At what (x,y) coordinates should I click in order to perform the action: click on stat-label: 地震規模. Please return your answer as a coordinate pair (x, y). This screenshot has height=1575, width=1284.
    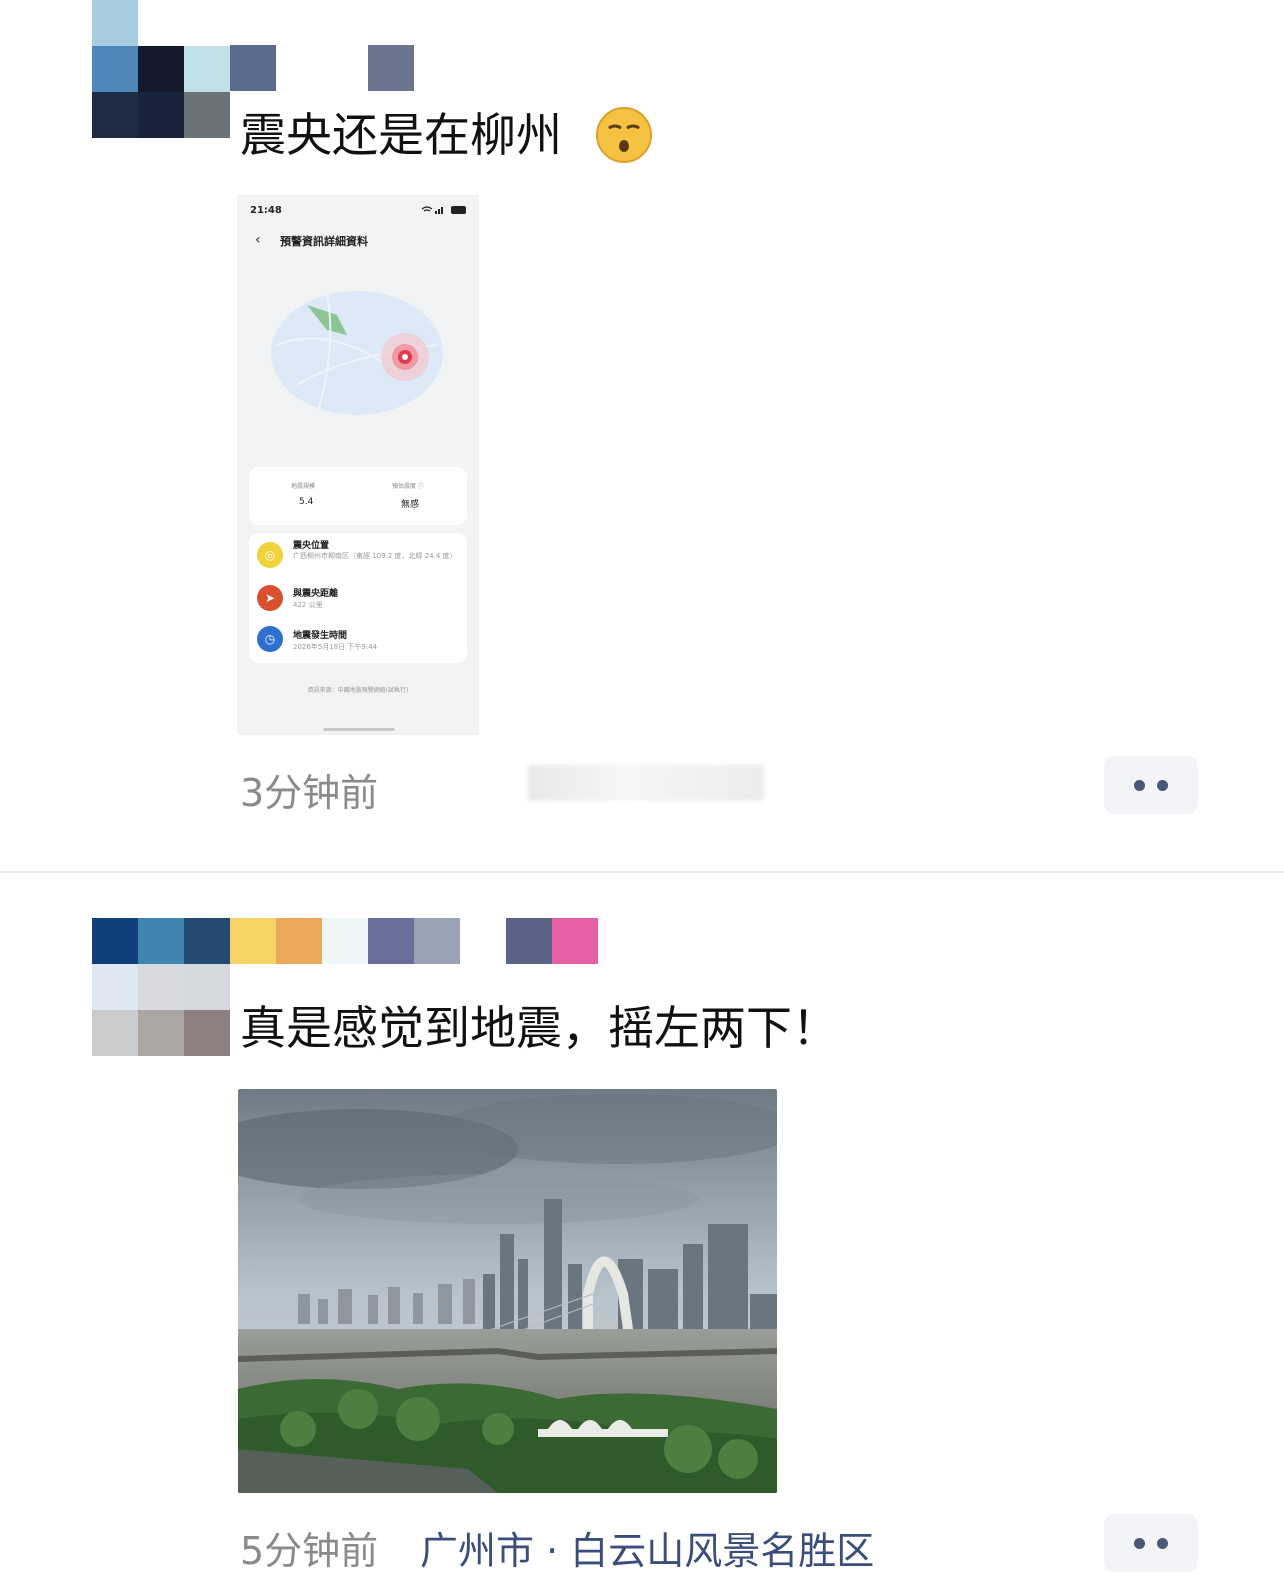
    Looking at the image, I should click on (303, 486).